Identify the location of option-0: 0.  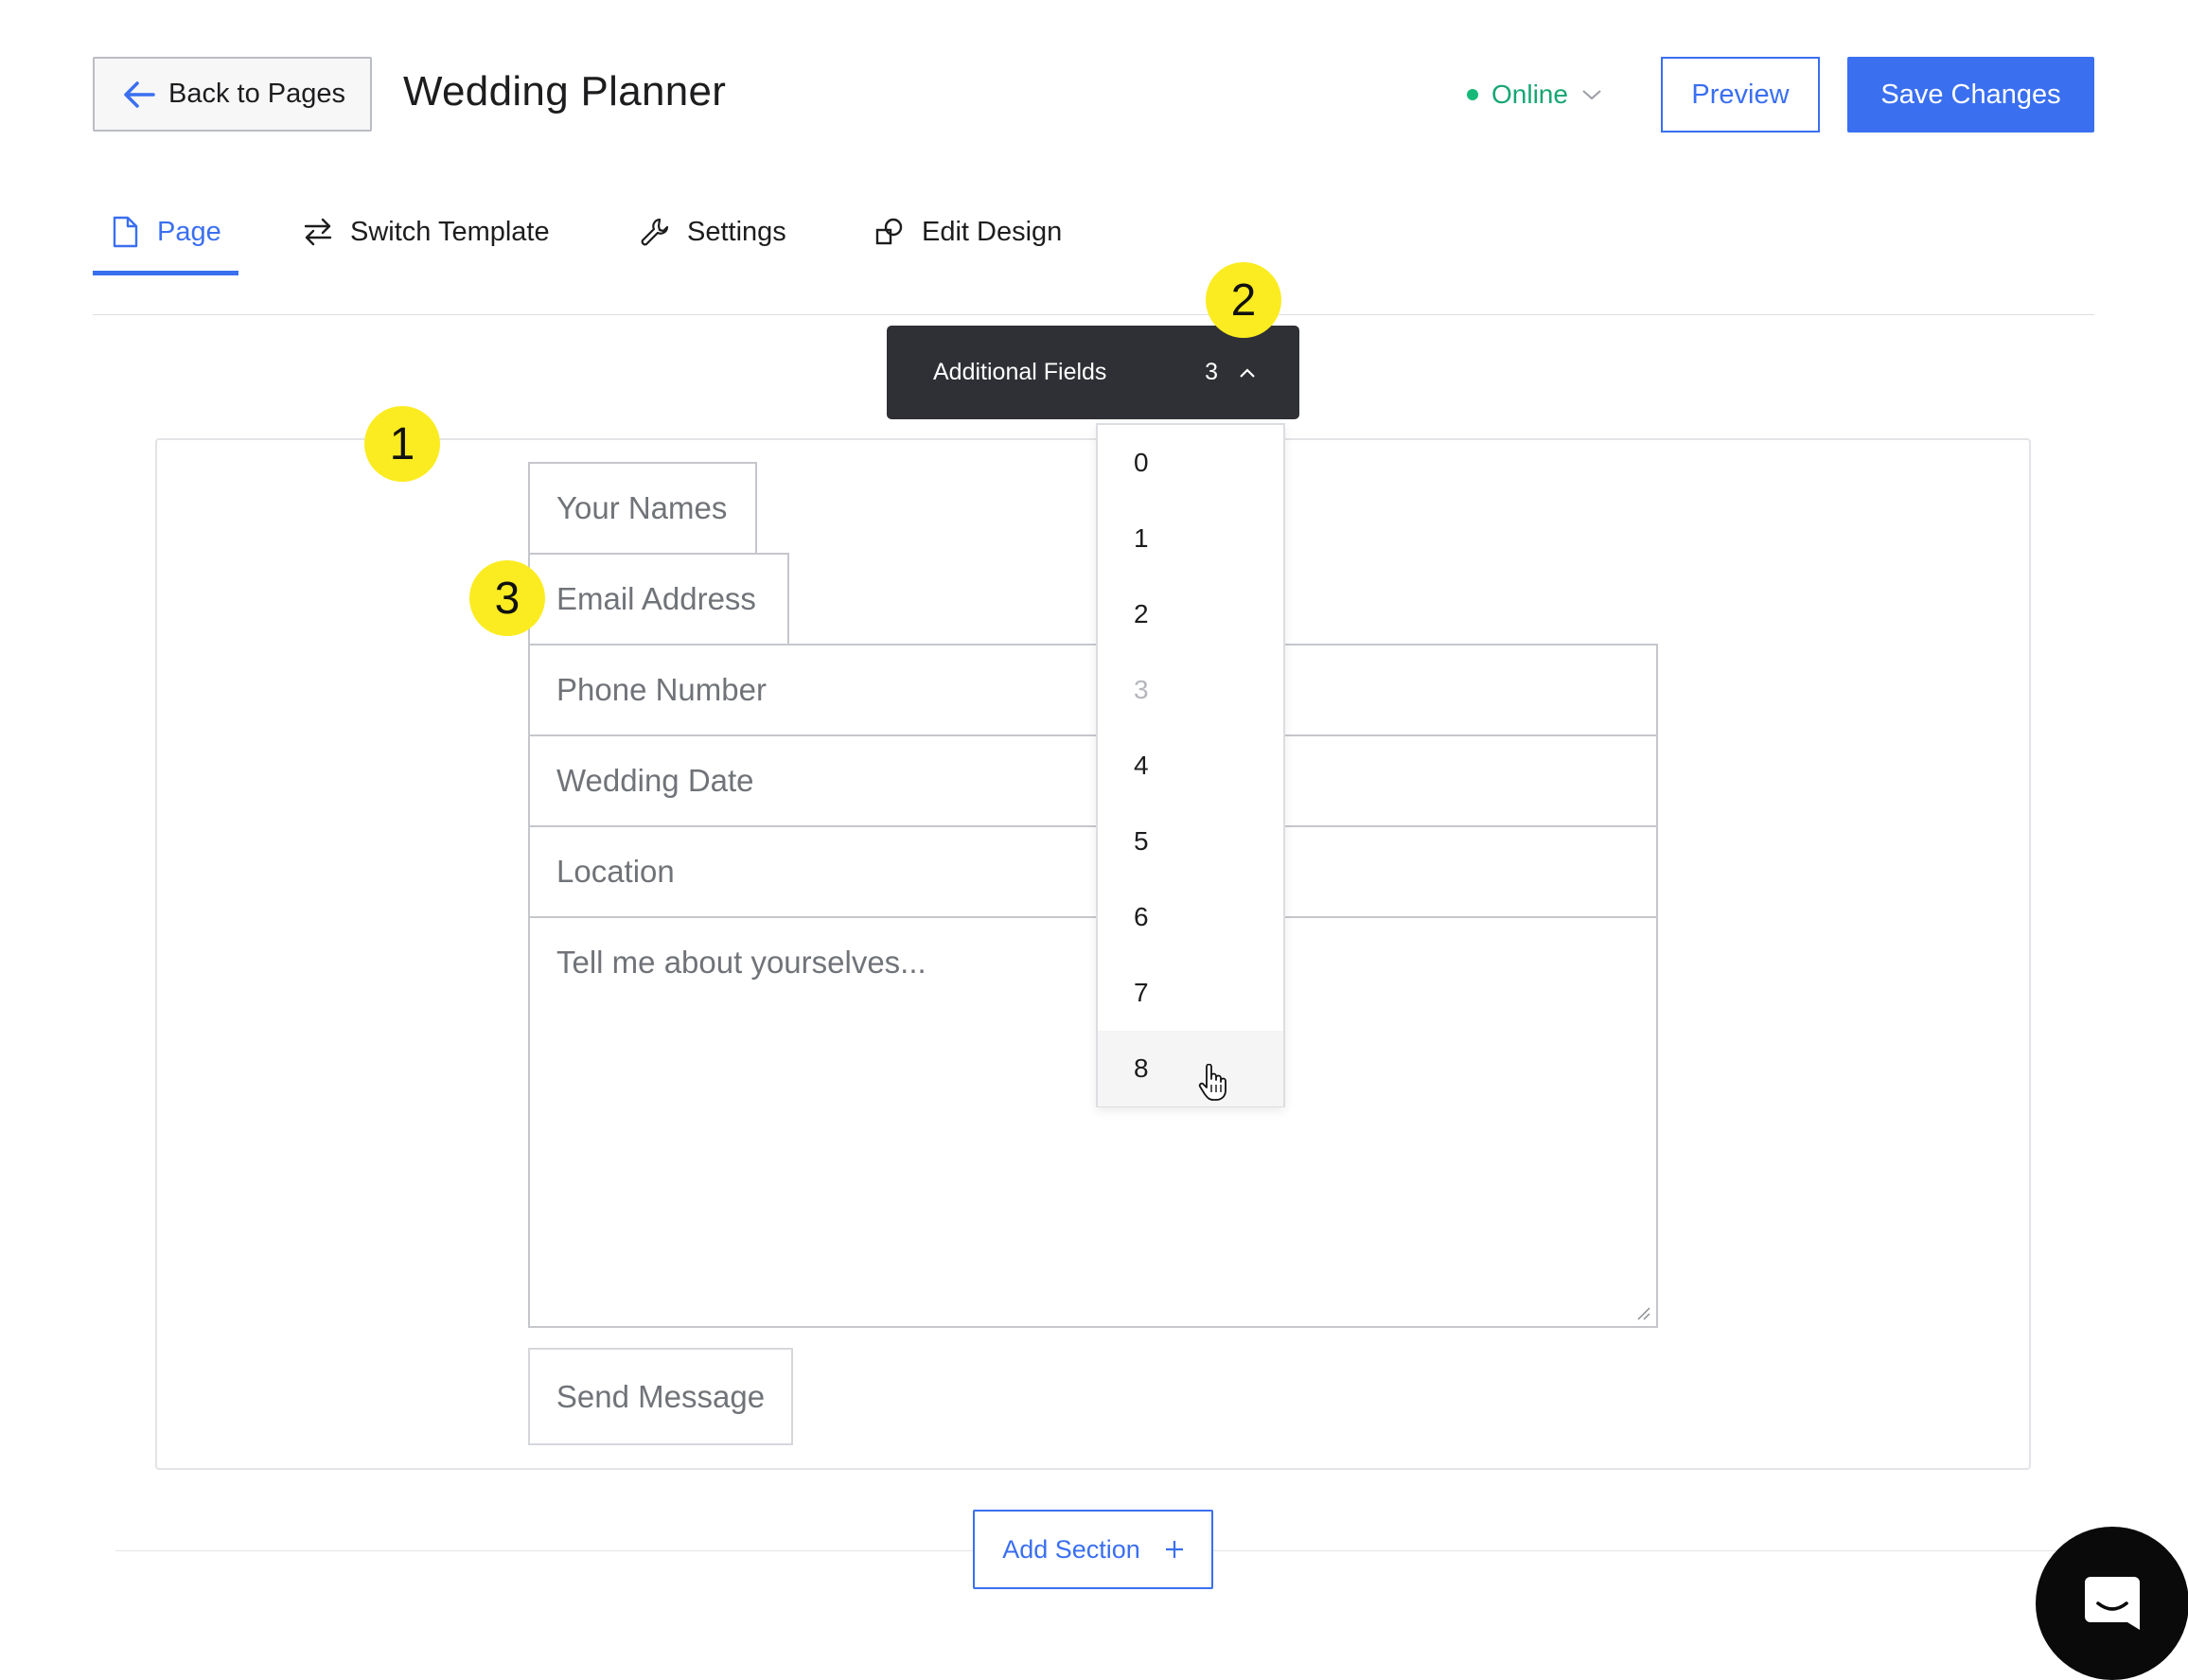
(1190, 463).